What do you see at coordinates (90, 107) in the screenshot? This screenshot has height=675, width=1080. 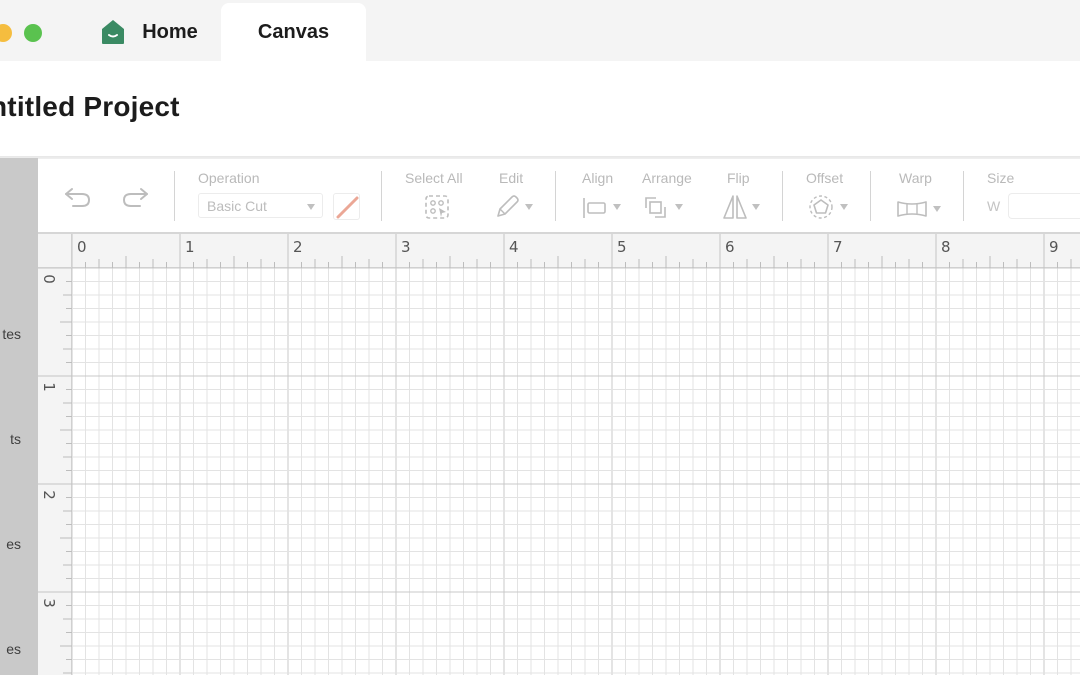 I see `project-title: ntitled Project` at bounding box center [90, 107].